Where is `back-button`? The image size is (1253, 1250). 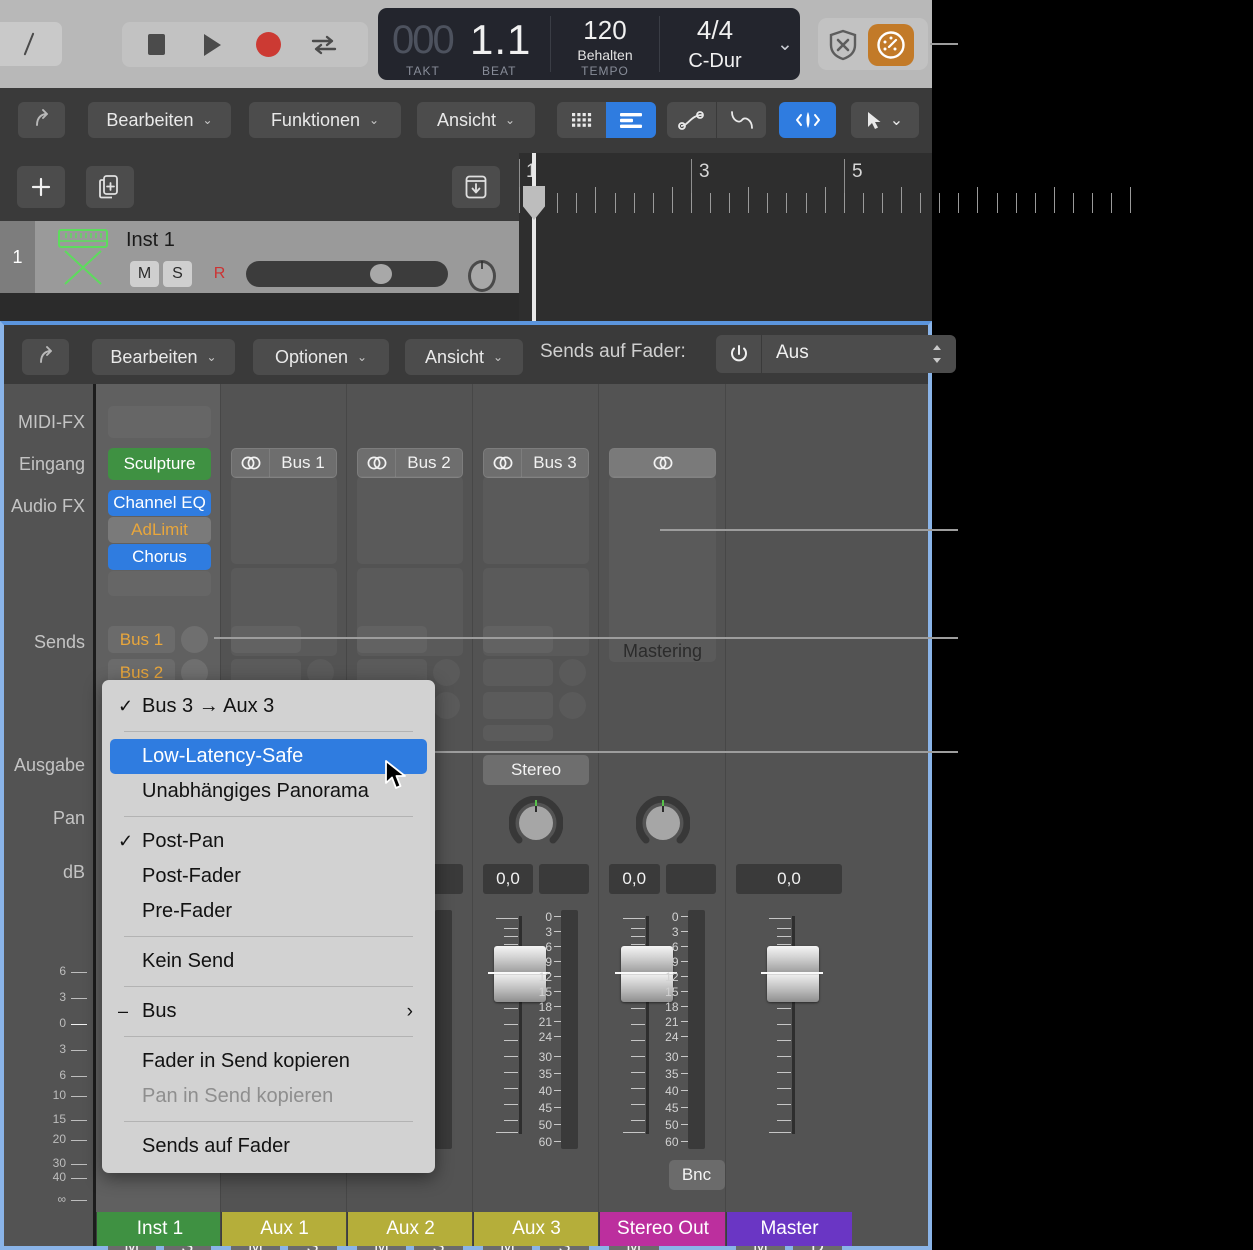
back-button is located at coordinates (41, 120).